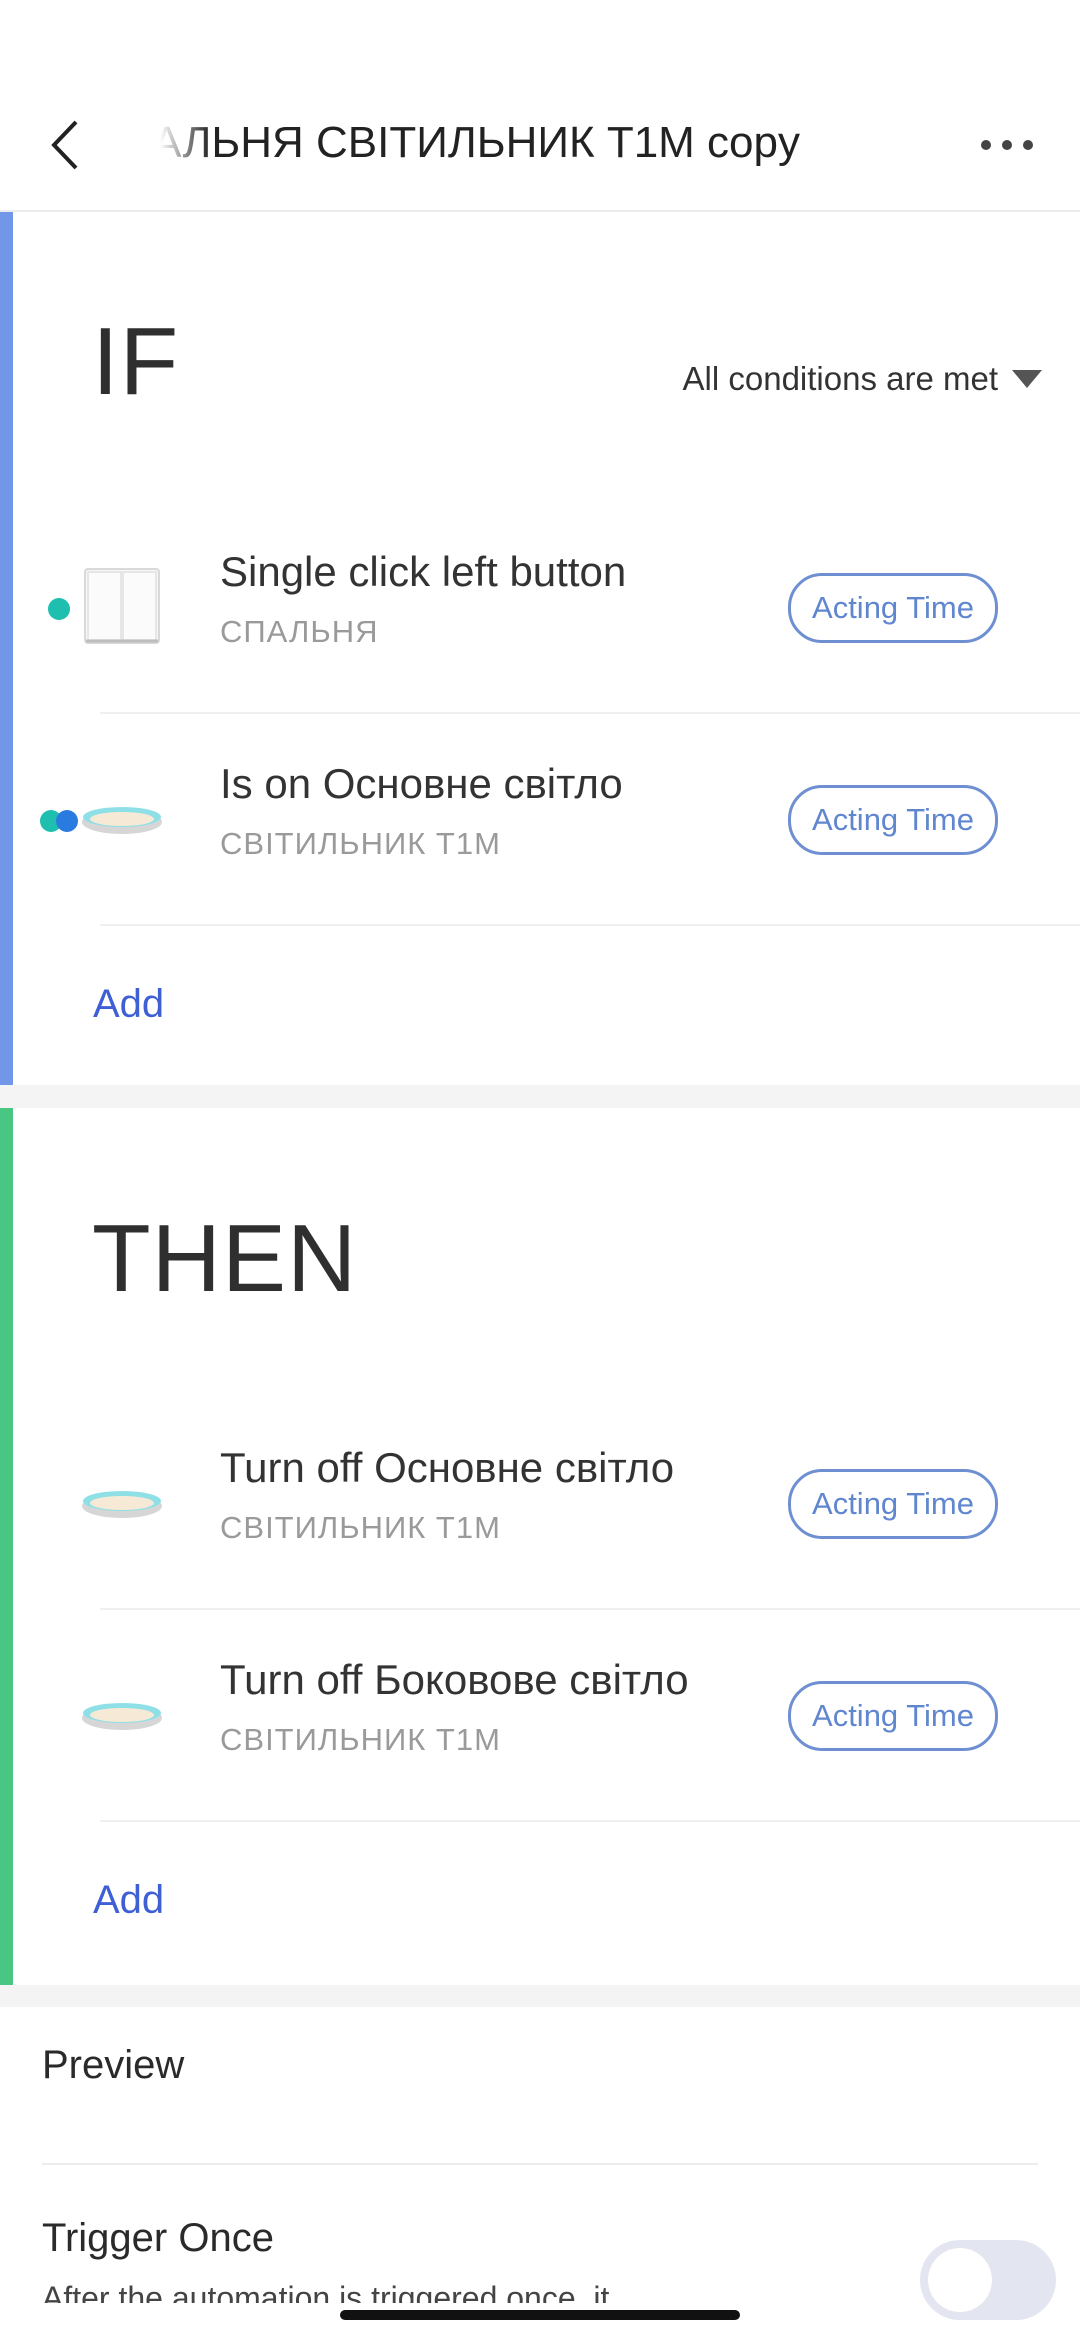 This screenshot has height=2340, width=1080. Describe the element at coordinates (540, 2086) in the screenshot. I see `preview-row: Preview` at that location.